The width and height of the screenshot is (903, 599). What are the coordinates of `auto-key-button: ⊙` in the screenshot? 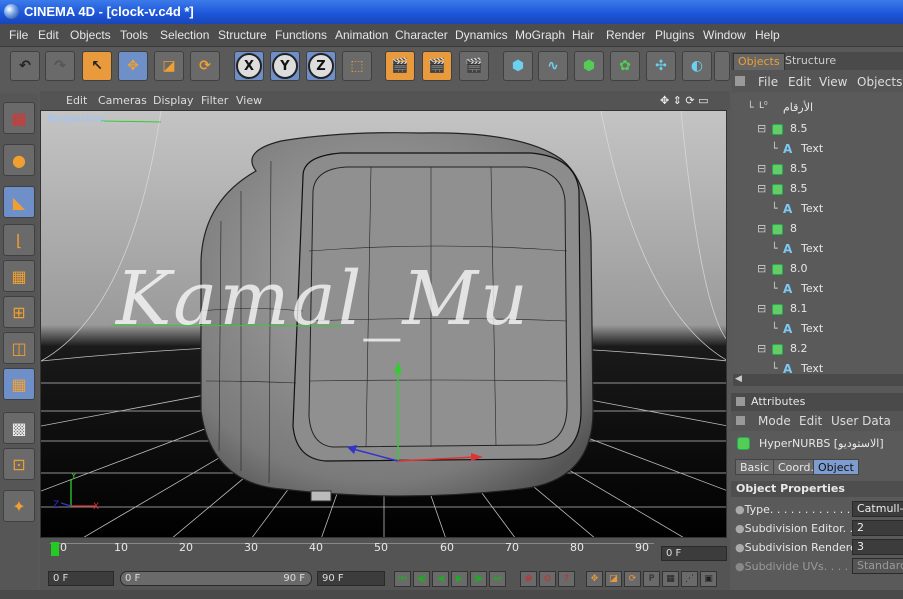 It's located at (547, 579).